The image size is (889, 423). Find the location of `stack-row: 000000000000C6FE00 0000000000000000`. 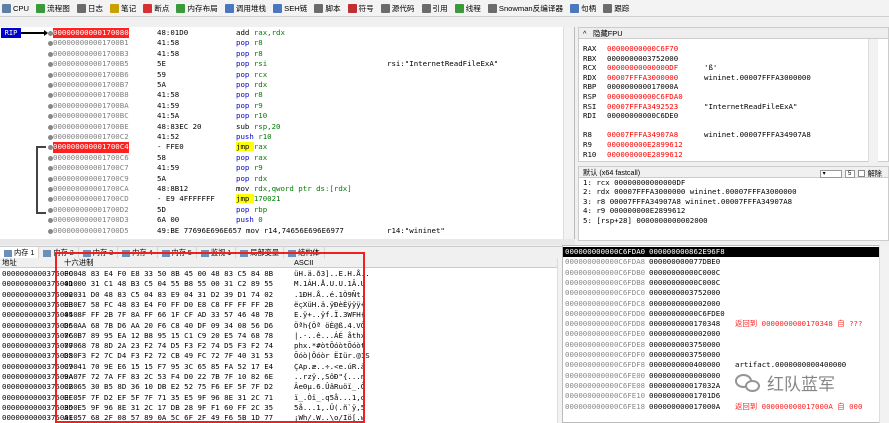

stack-row: 000000000000C6FE00 0000000000000000 is located at coordinates (725, 376).